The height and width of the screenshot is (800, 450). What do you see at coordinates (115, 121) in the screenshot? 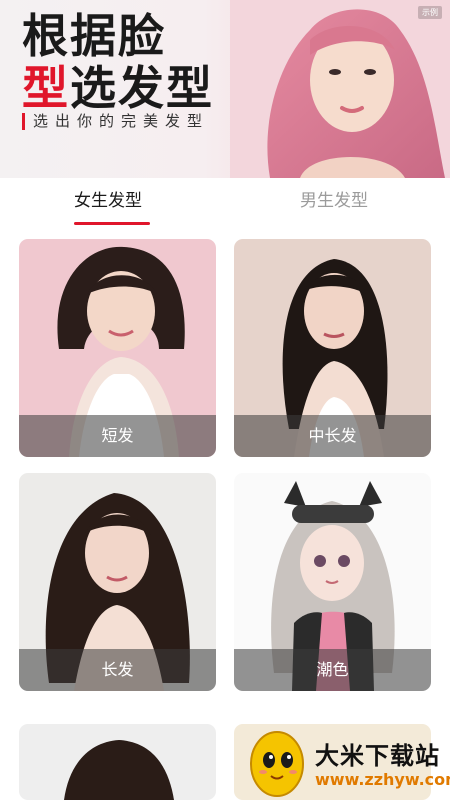
I see `hero-subtitle: 选出你的完美发型` at bounding box center [115, 121].